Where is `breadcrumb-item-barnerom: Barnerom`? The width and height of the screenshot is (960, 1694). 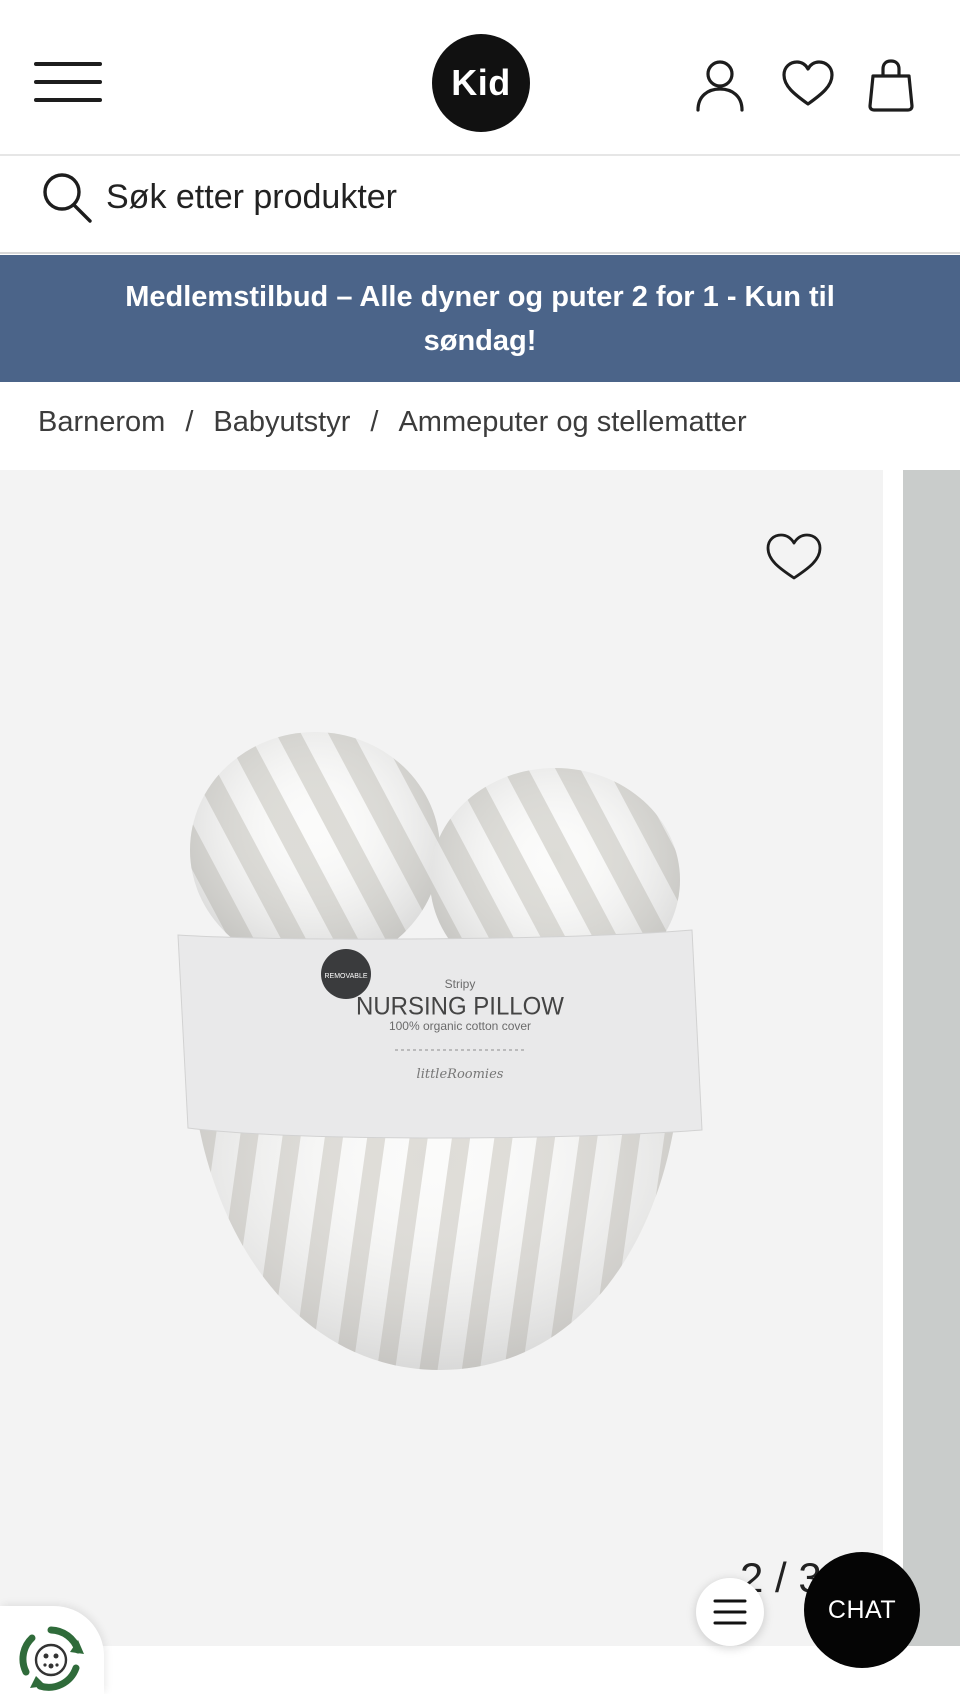
breadcrumb-item-barnerom: Barnerom is located at coordinates (101, 422).